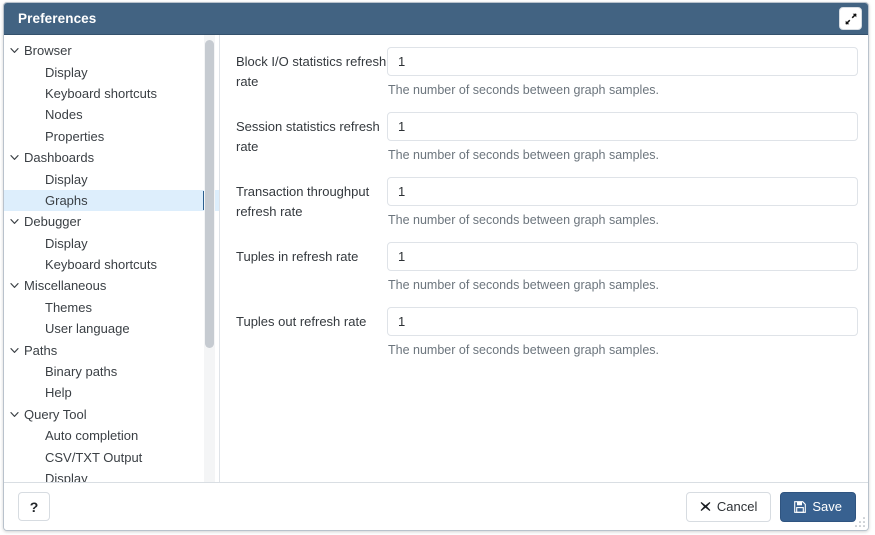 The image size is (875, 535). Describe the element at coordinates (64, 115) in the screenshot. I see `sidebar-item-label: Nodes` at that location.